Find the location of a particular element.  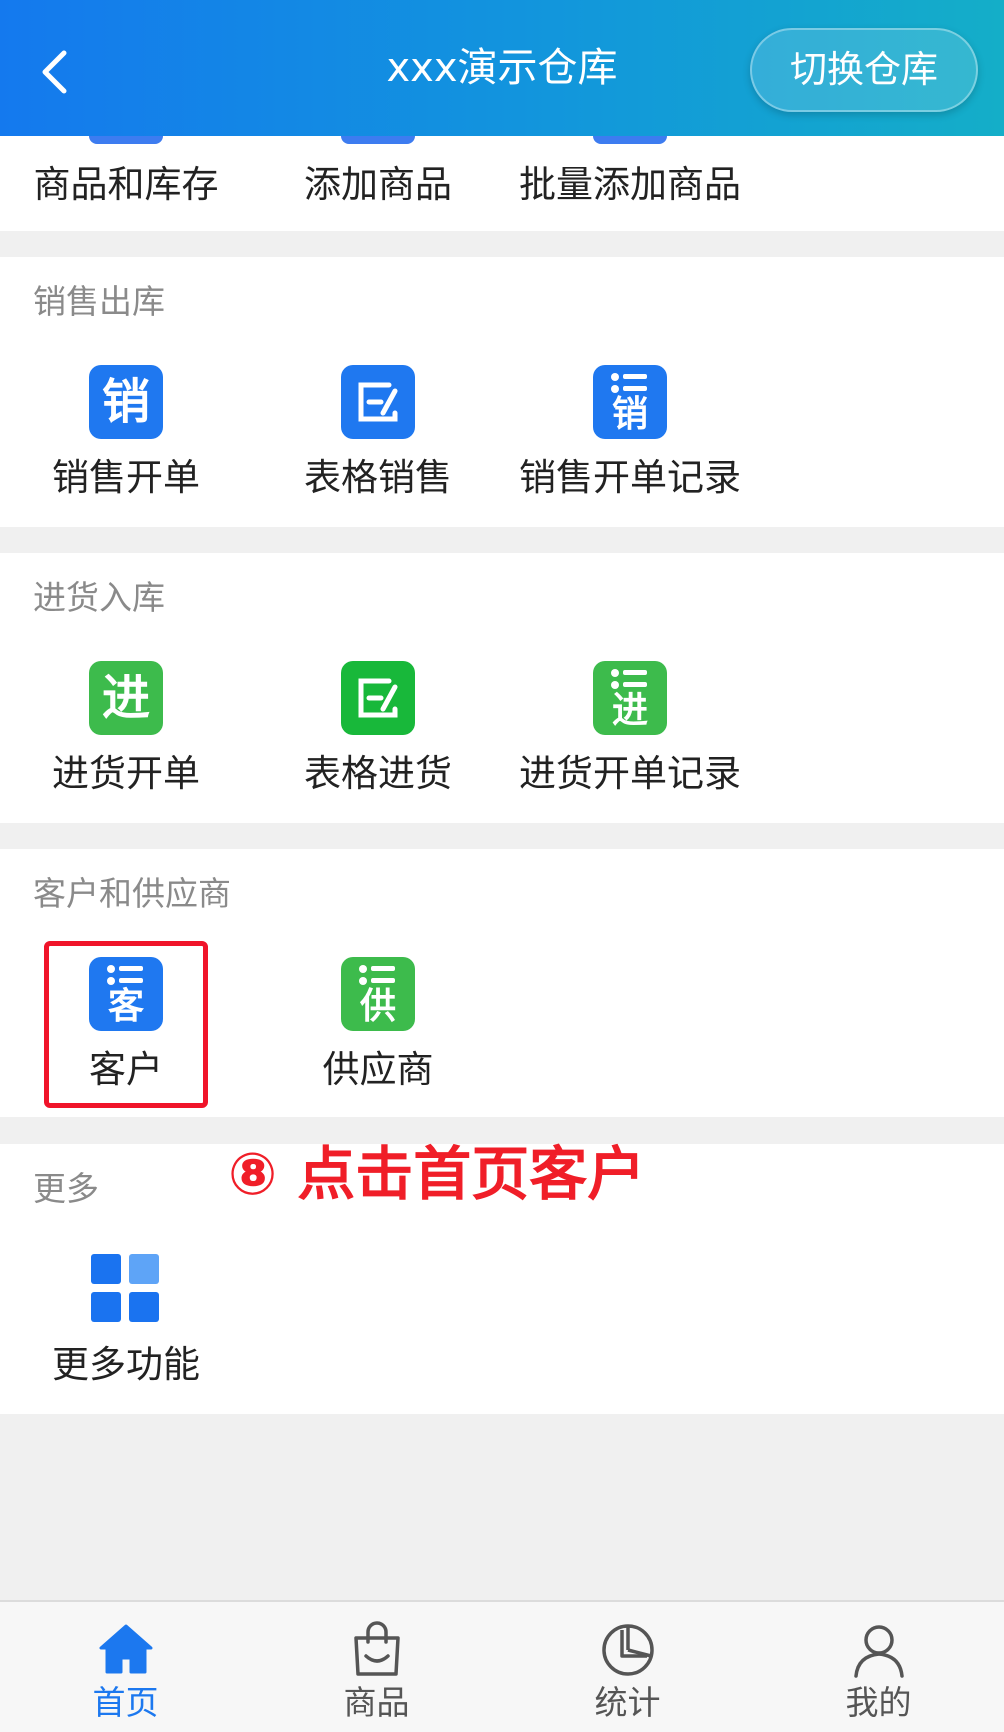

item-label: 客户 is located at coordinates (126, 1069).